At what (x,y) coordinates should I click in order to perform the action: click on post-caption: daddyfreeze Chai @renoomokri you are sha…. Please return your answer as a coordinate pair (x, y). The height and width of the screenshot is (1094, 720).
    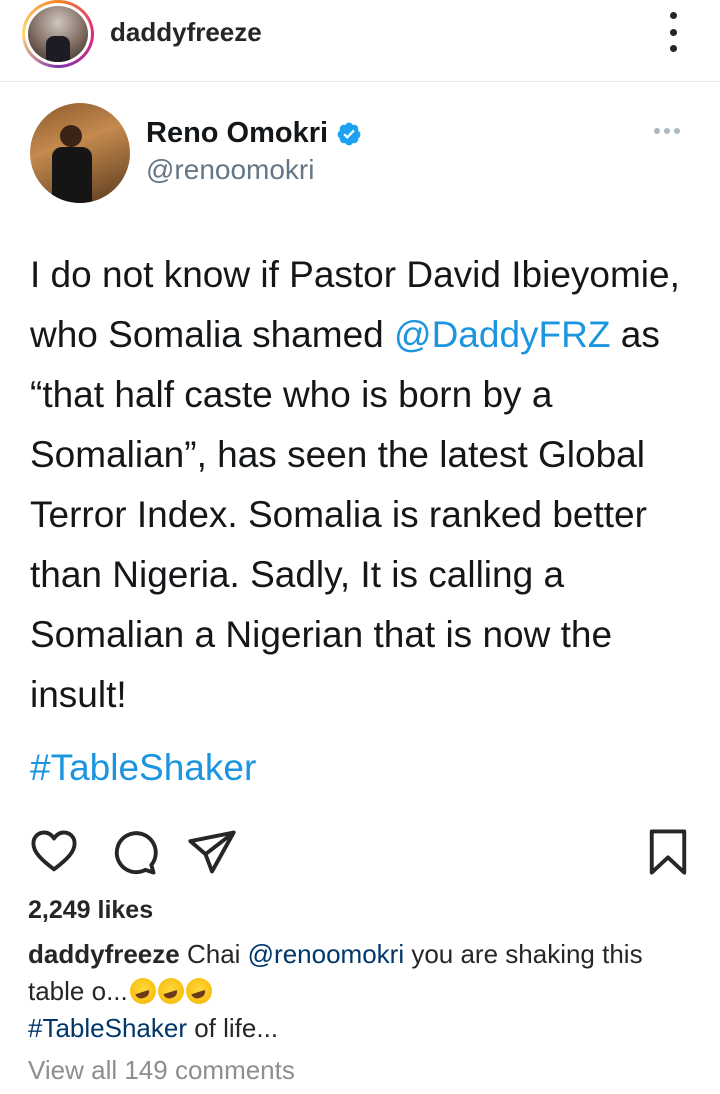
    Looking at the image, I should click on (363, 991).